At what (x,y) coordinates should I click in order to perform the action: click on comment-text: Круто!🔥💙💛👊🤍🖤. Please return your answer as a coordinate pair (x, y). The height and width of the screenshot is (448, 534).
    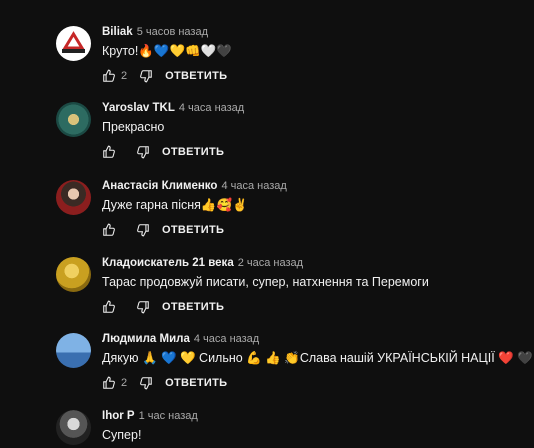
    Looking at the image, I should click on (167, 51).